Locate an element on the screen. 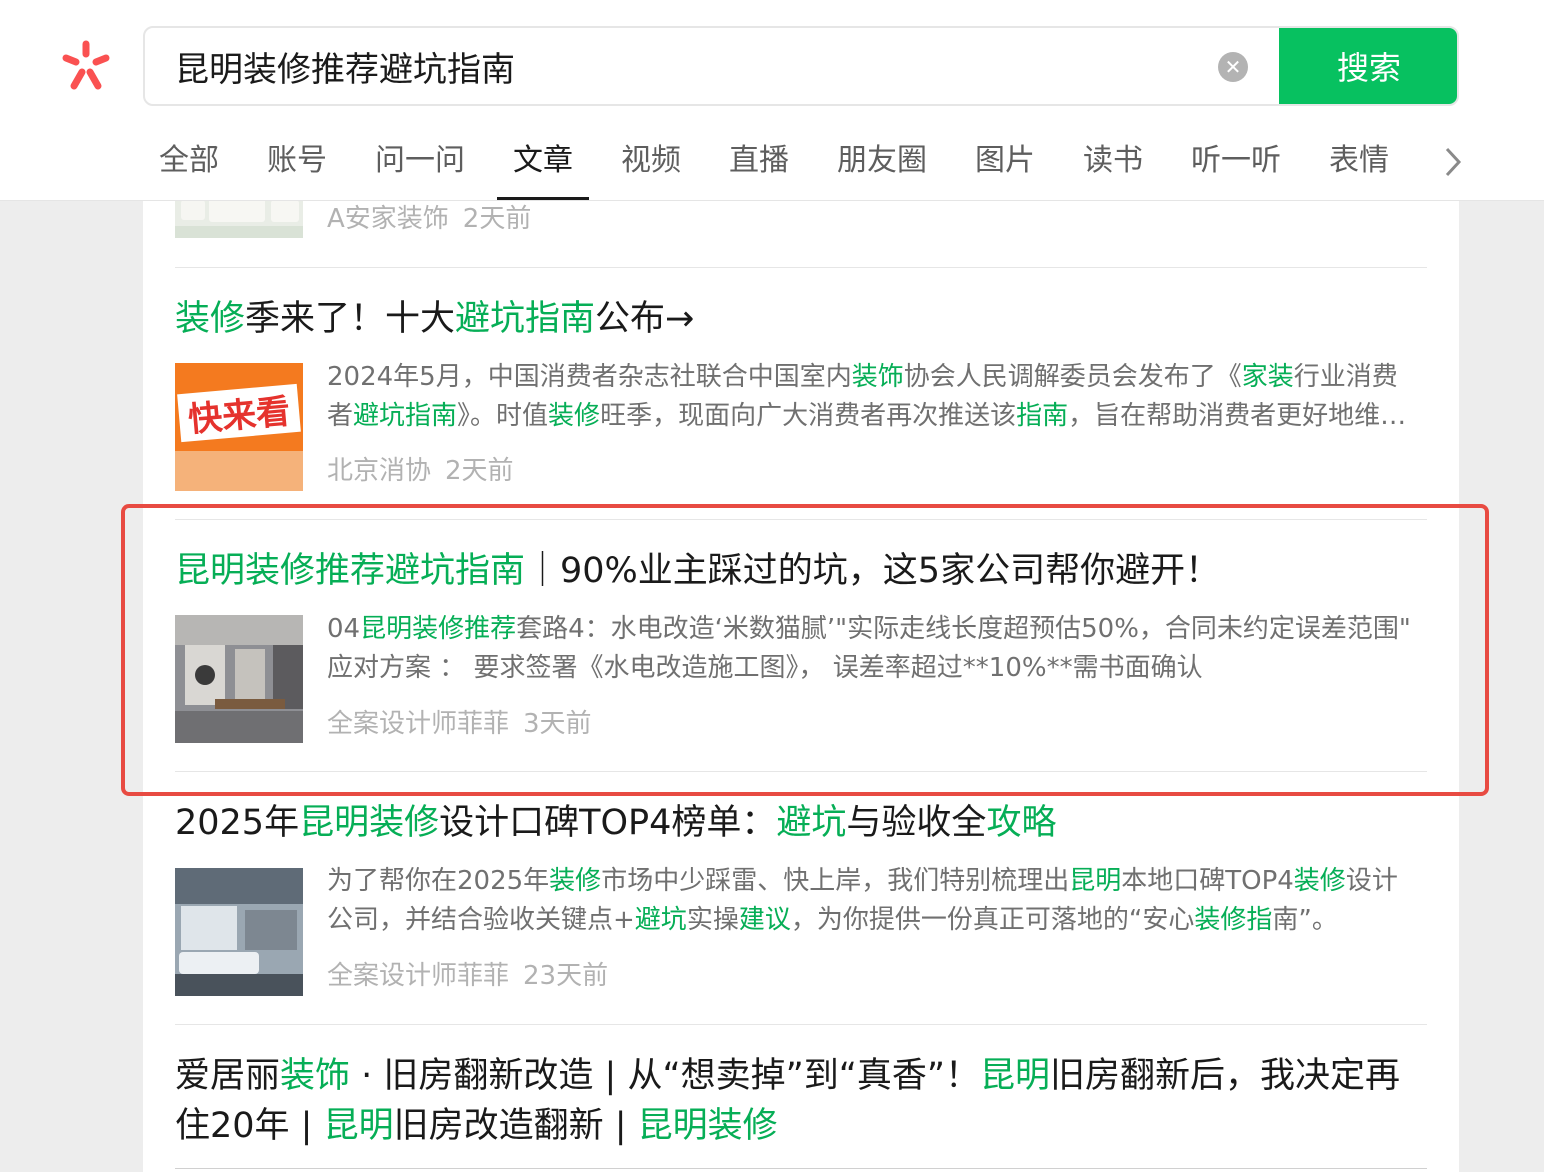  text-segment: 设计口碑TOP4榜单： is located at coordinates (608, 823).